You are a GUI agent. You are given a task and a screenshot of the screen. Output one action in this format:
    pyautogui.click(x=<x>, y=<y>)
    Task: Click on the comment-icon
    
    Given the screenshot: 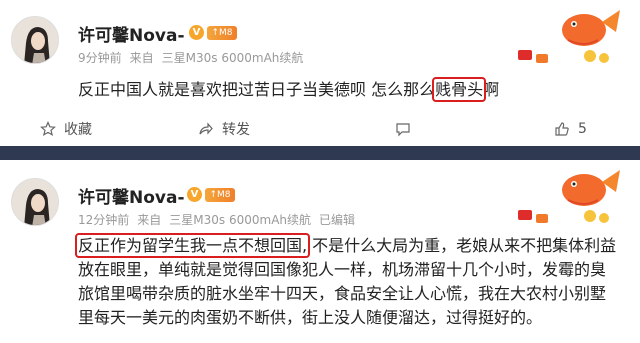 What is the action you would take?
    pyautogui.click(x=403, y=130)
    